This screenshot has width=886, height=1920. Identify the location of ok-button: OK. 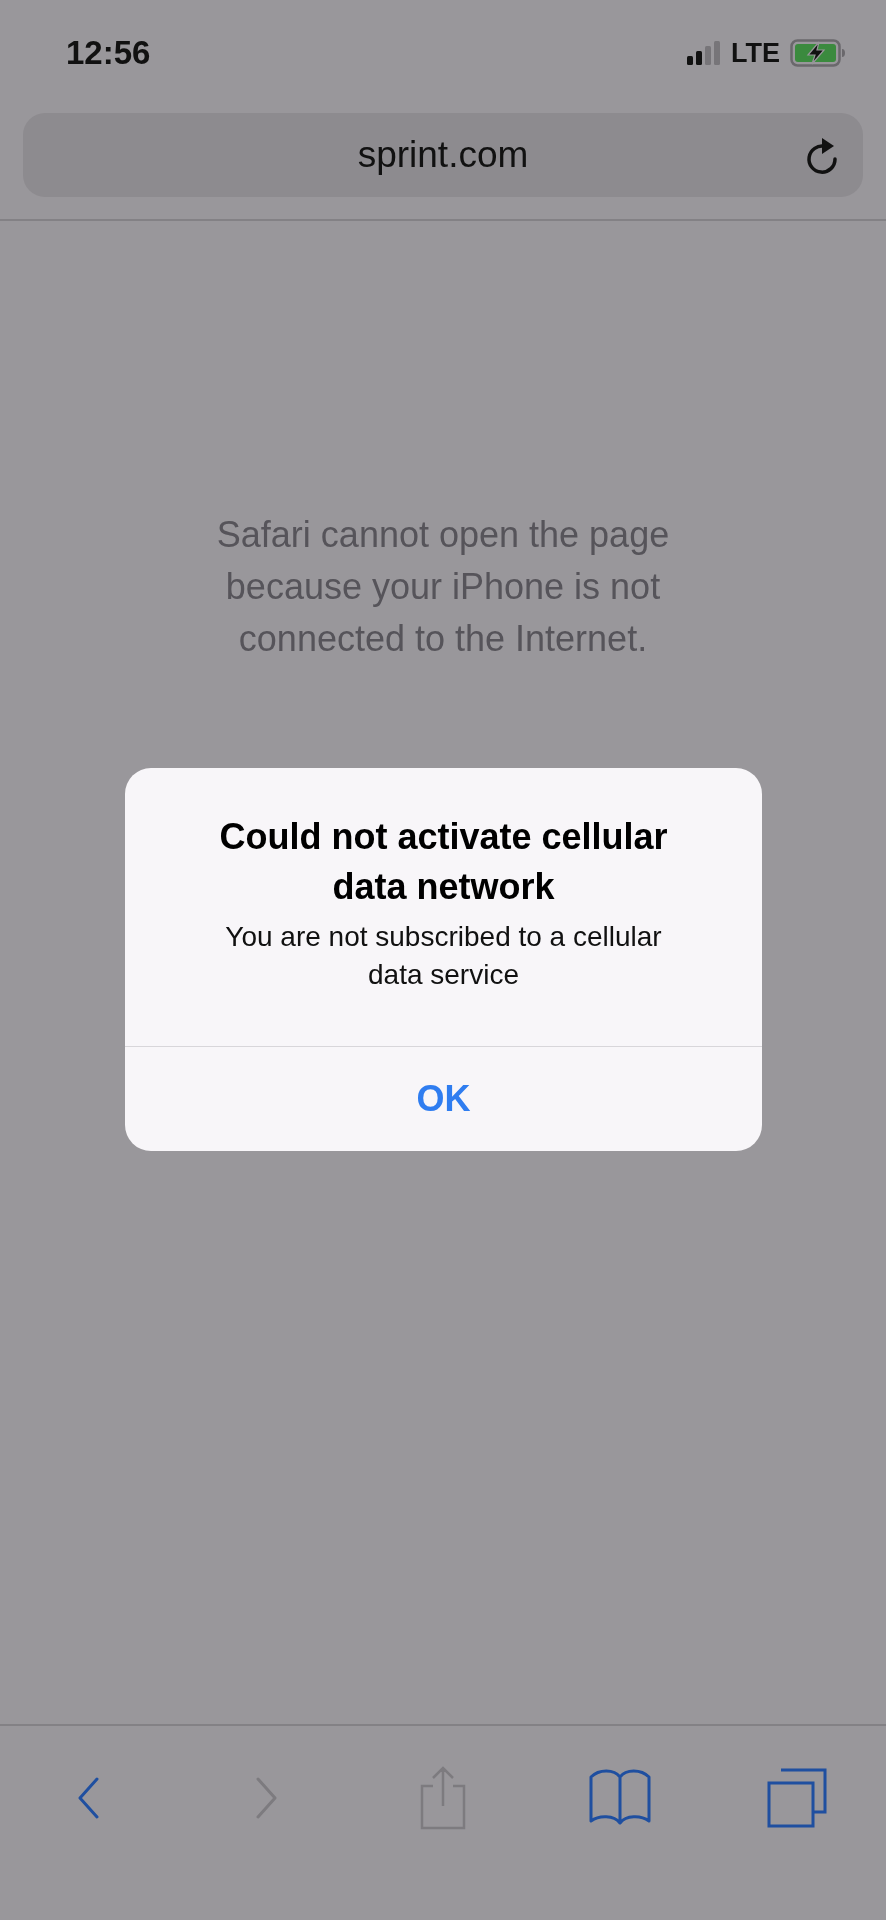
(443, 1099).